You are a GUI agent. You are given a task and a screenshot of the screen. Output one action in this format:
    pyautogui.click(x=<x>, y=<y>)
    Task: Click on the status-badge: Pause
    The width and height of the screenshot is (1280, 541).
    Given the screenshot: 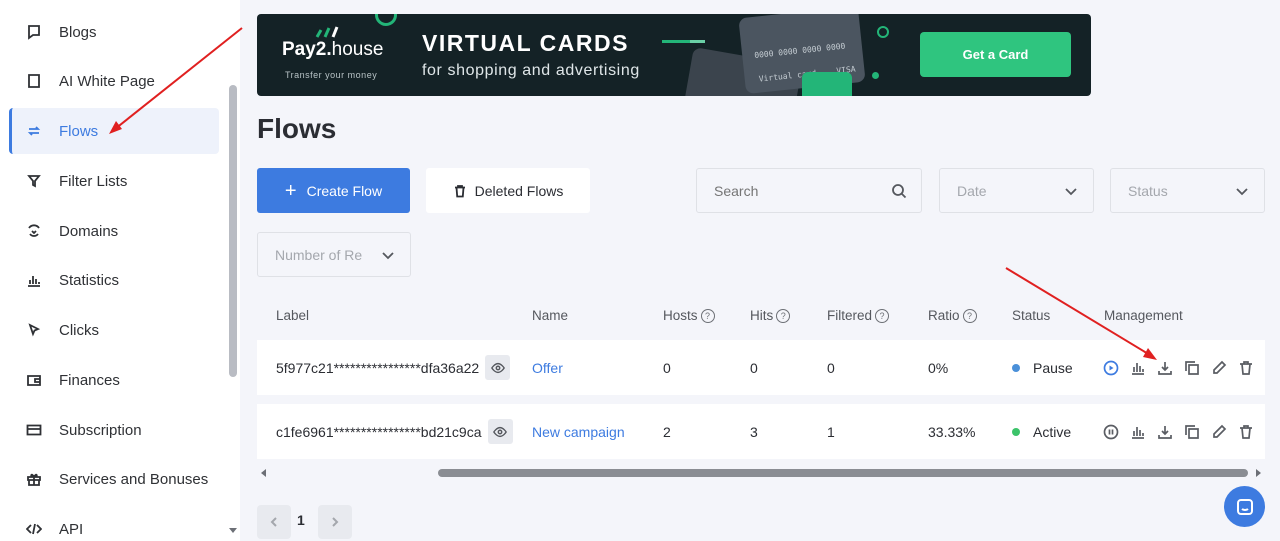 What is the action you would take?
    pyautogui.click(x=1042, y=367)
    